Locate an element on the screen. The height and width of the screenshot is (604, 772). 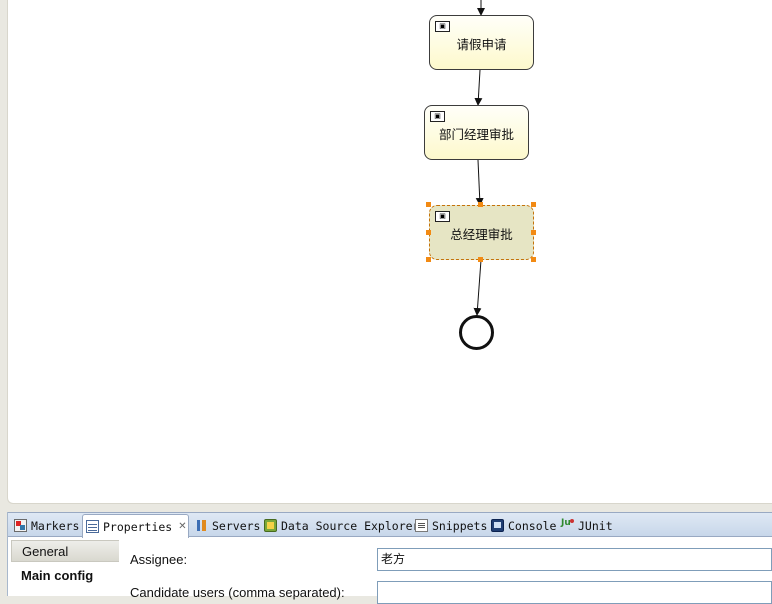
user-task-leave-request: ▣ 请假申请 is located at coordinates (481, 42).